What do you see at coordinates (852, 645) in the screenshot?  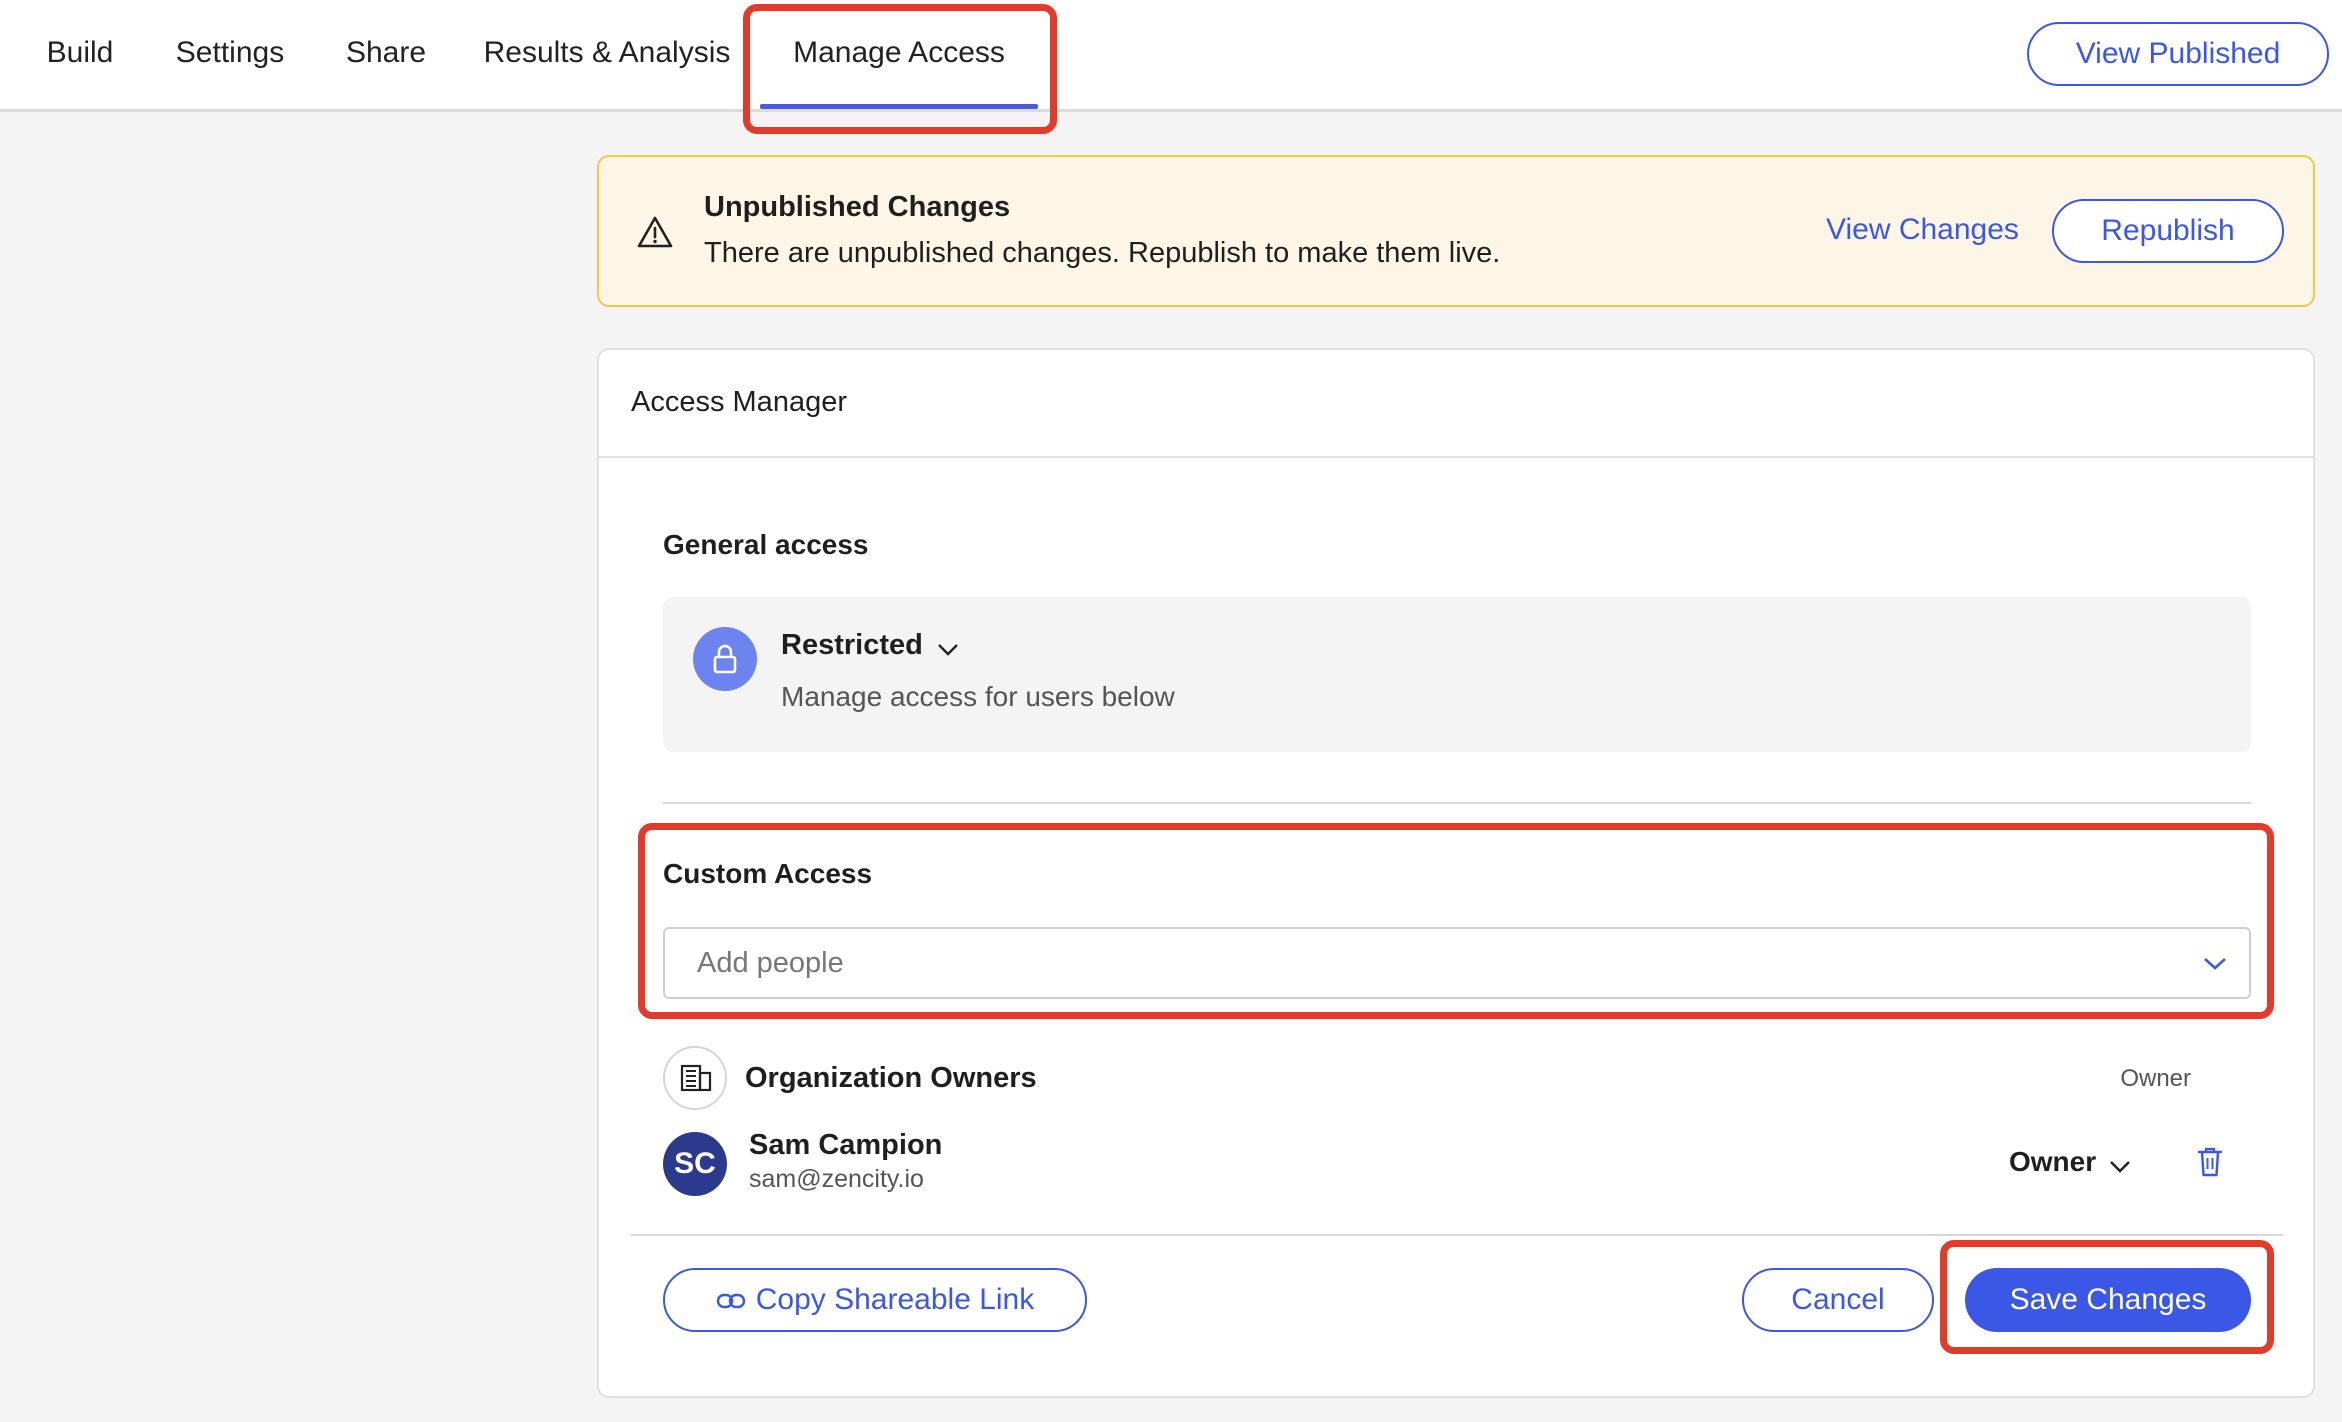 I see `general-access-mode: Restricted` at bounding box center [852, 645].